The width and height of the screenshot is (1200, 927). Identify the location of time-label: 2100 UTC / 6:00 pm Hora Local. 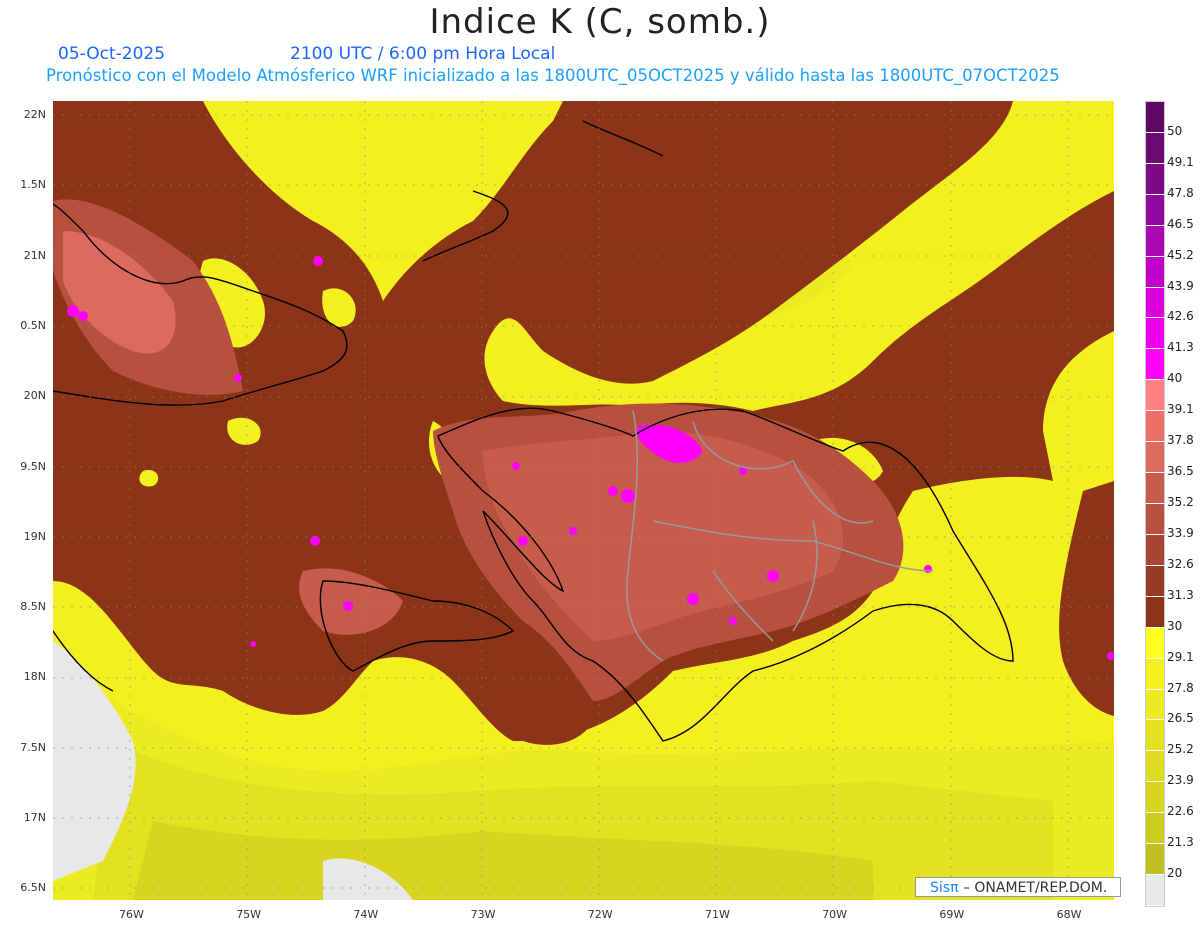
(423, 54).